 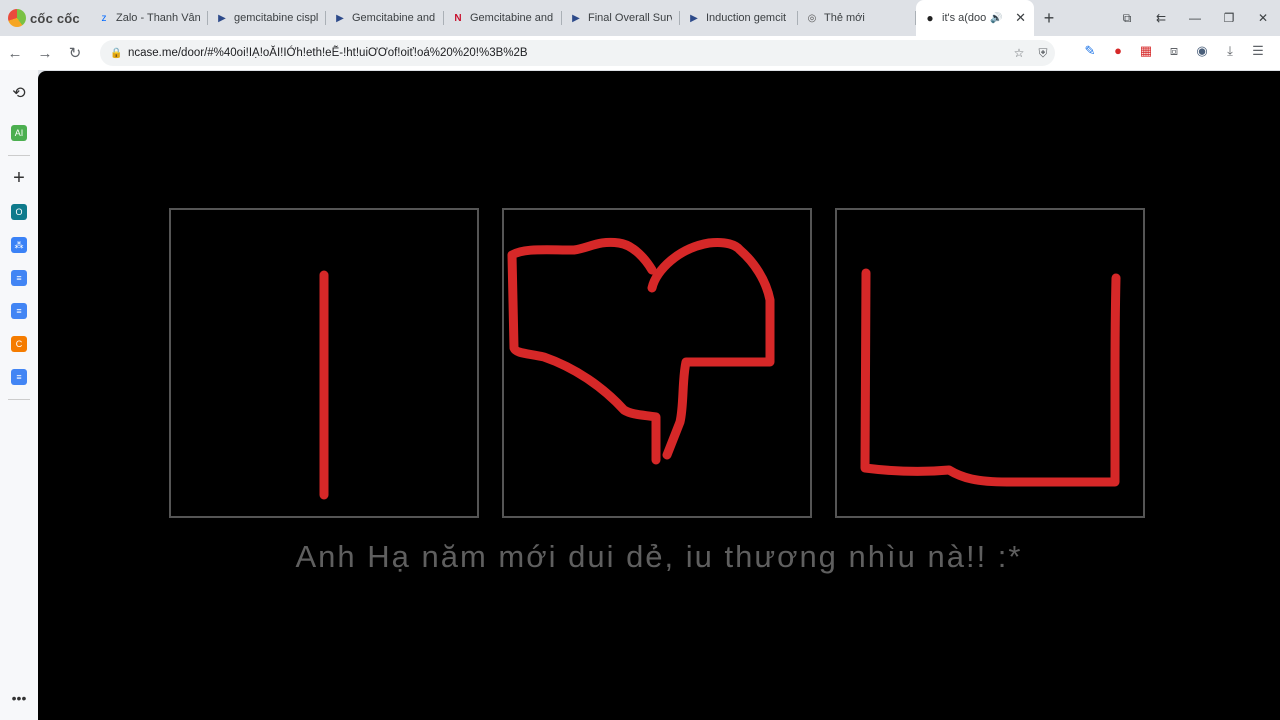 What do you see at coordinates (630, 18) in the screenshot?
I see `tab-title: Final Overall Surv` at bounding box center [630, 18].